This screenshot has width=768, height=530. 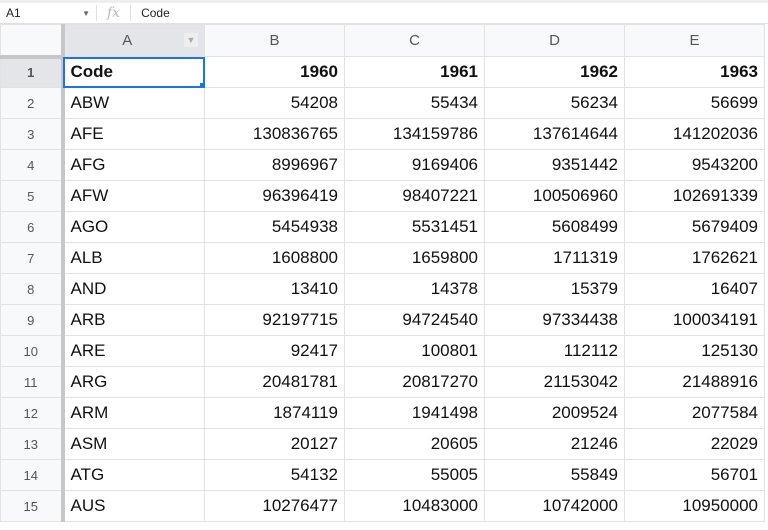 What do you see at coordinates (274, 72) in the screenshot?
I see `cell: 1960` at bounding box center [274, 72].